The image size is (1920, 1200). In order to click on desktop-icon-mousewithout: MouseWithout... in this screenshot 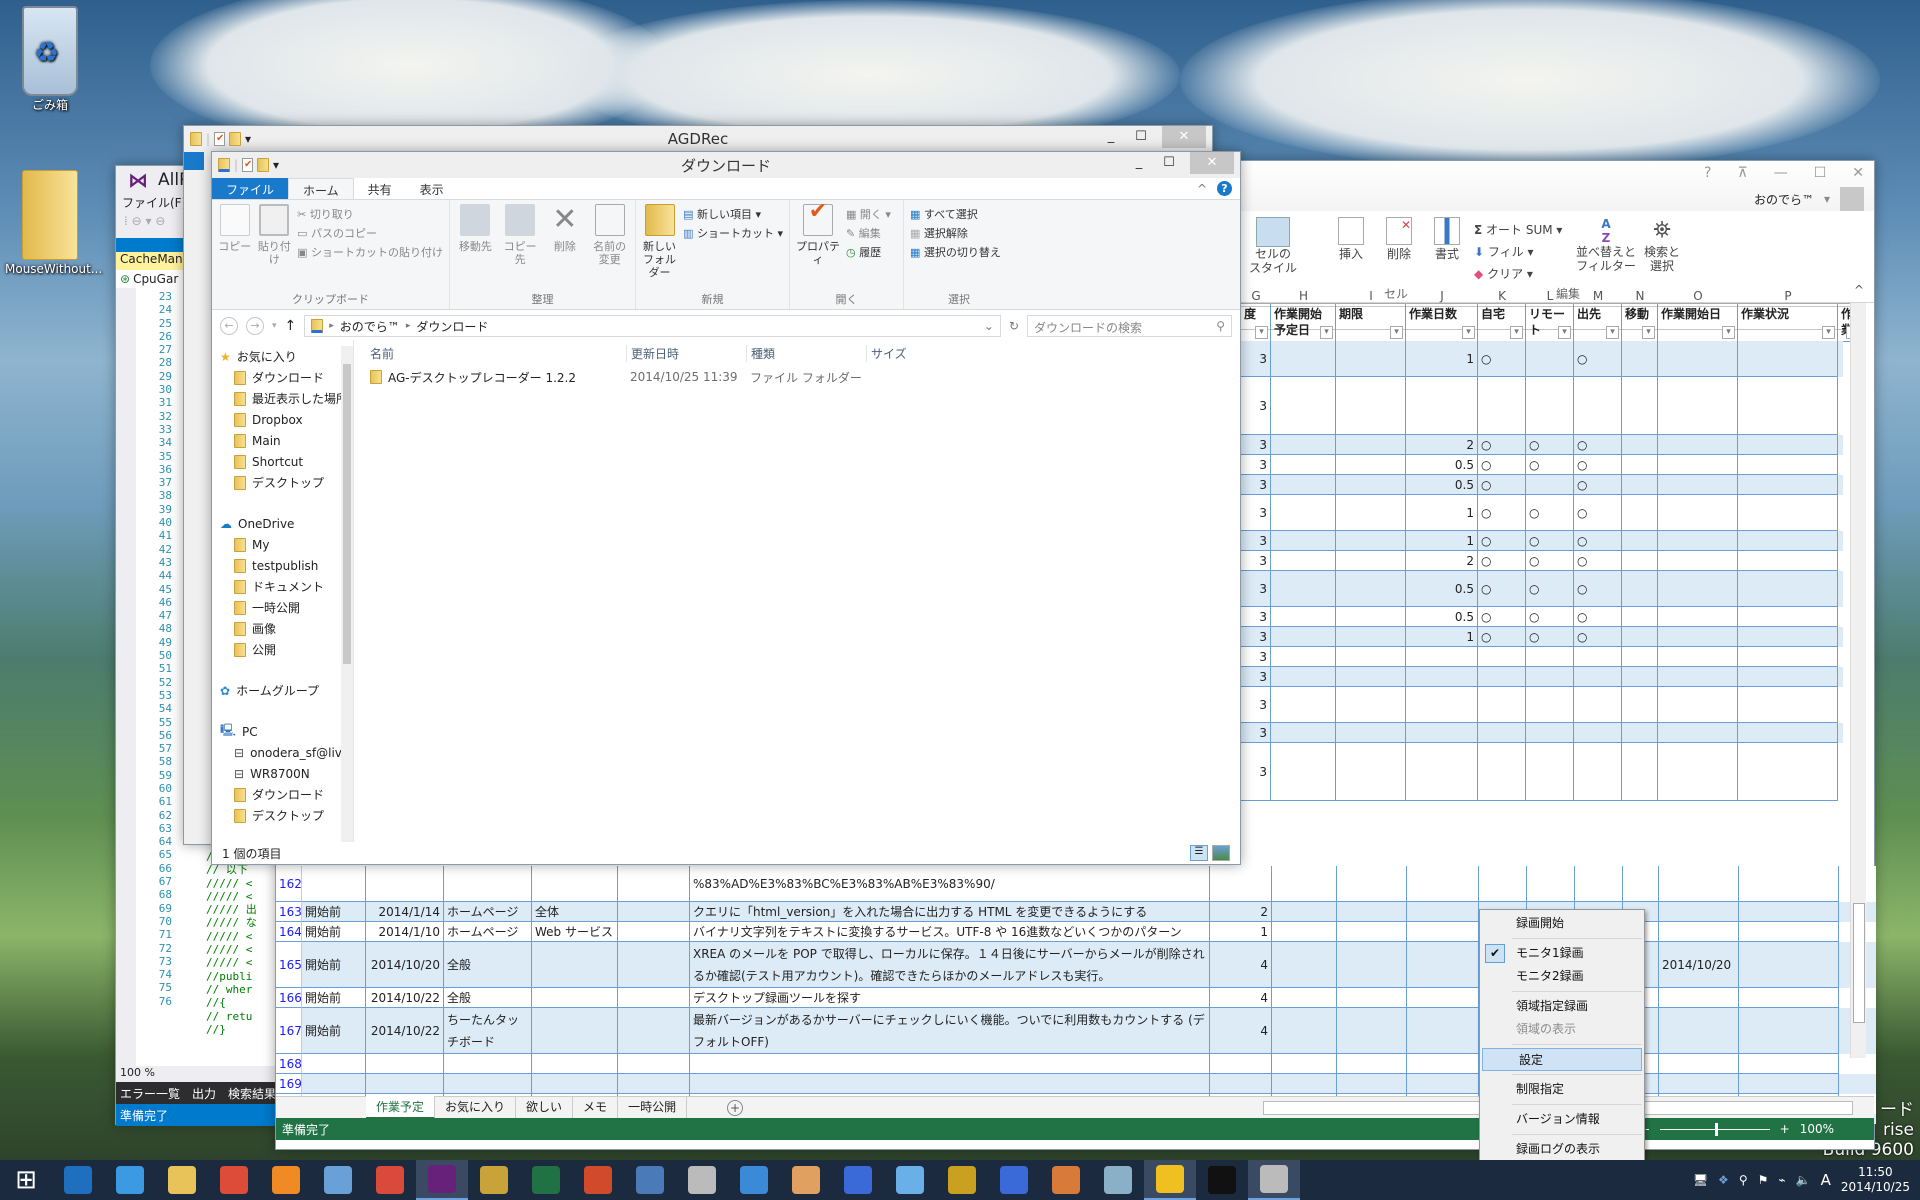, I will do `click(53, 223)`.